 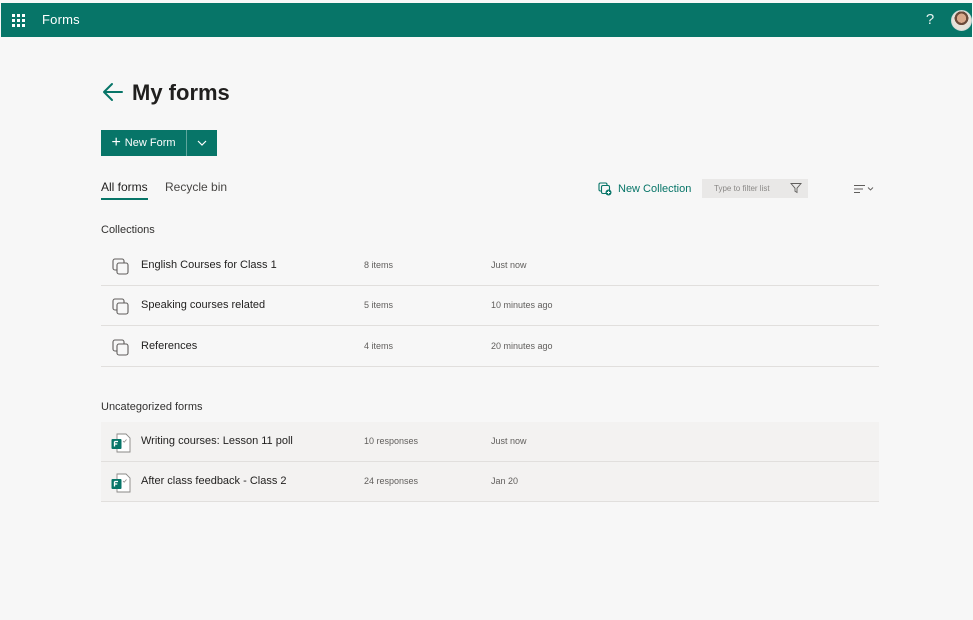 What do you see at coordinates (864, 189) in the screenshot?
I see `sort-icon` at bounding box center [864, 189].